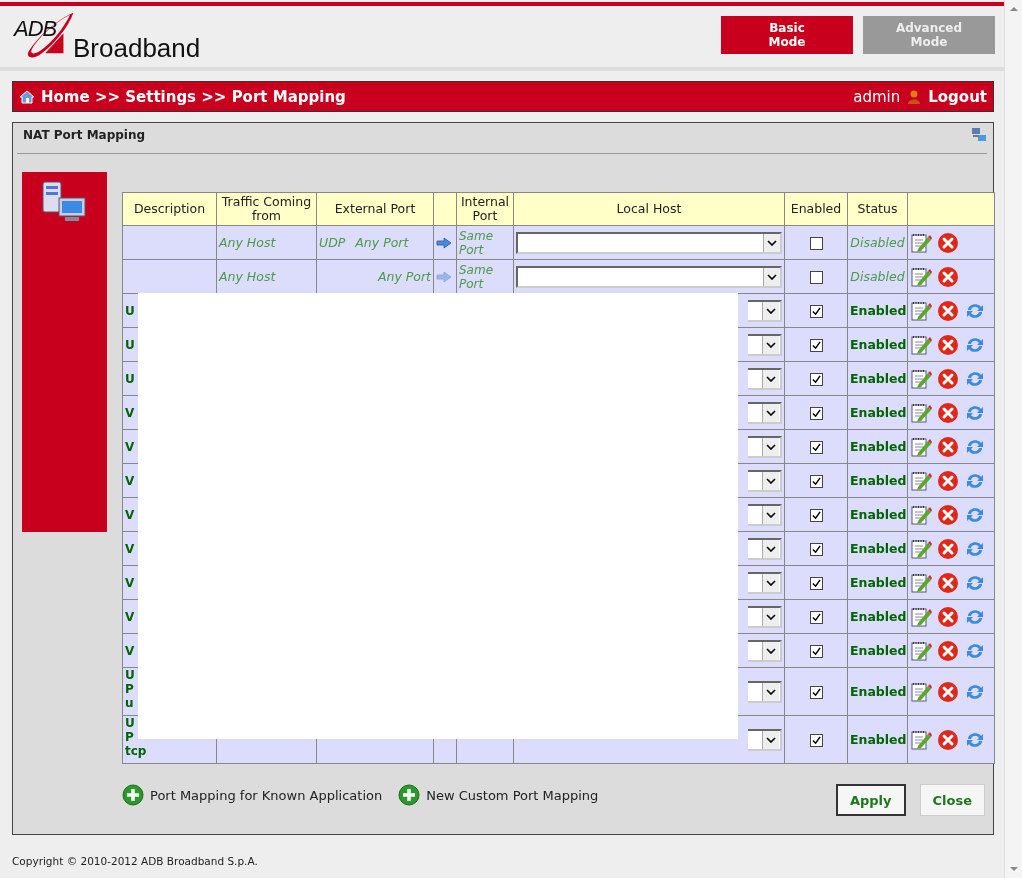 The height and width of the screenshot is (878, 1022). What do you see at coordinates (979, 135) in the screenshot?
I see `network-icon` at bounding box center [979, 135].